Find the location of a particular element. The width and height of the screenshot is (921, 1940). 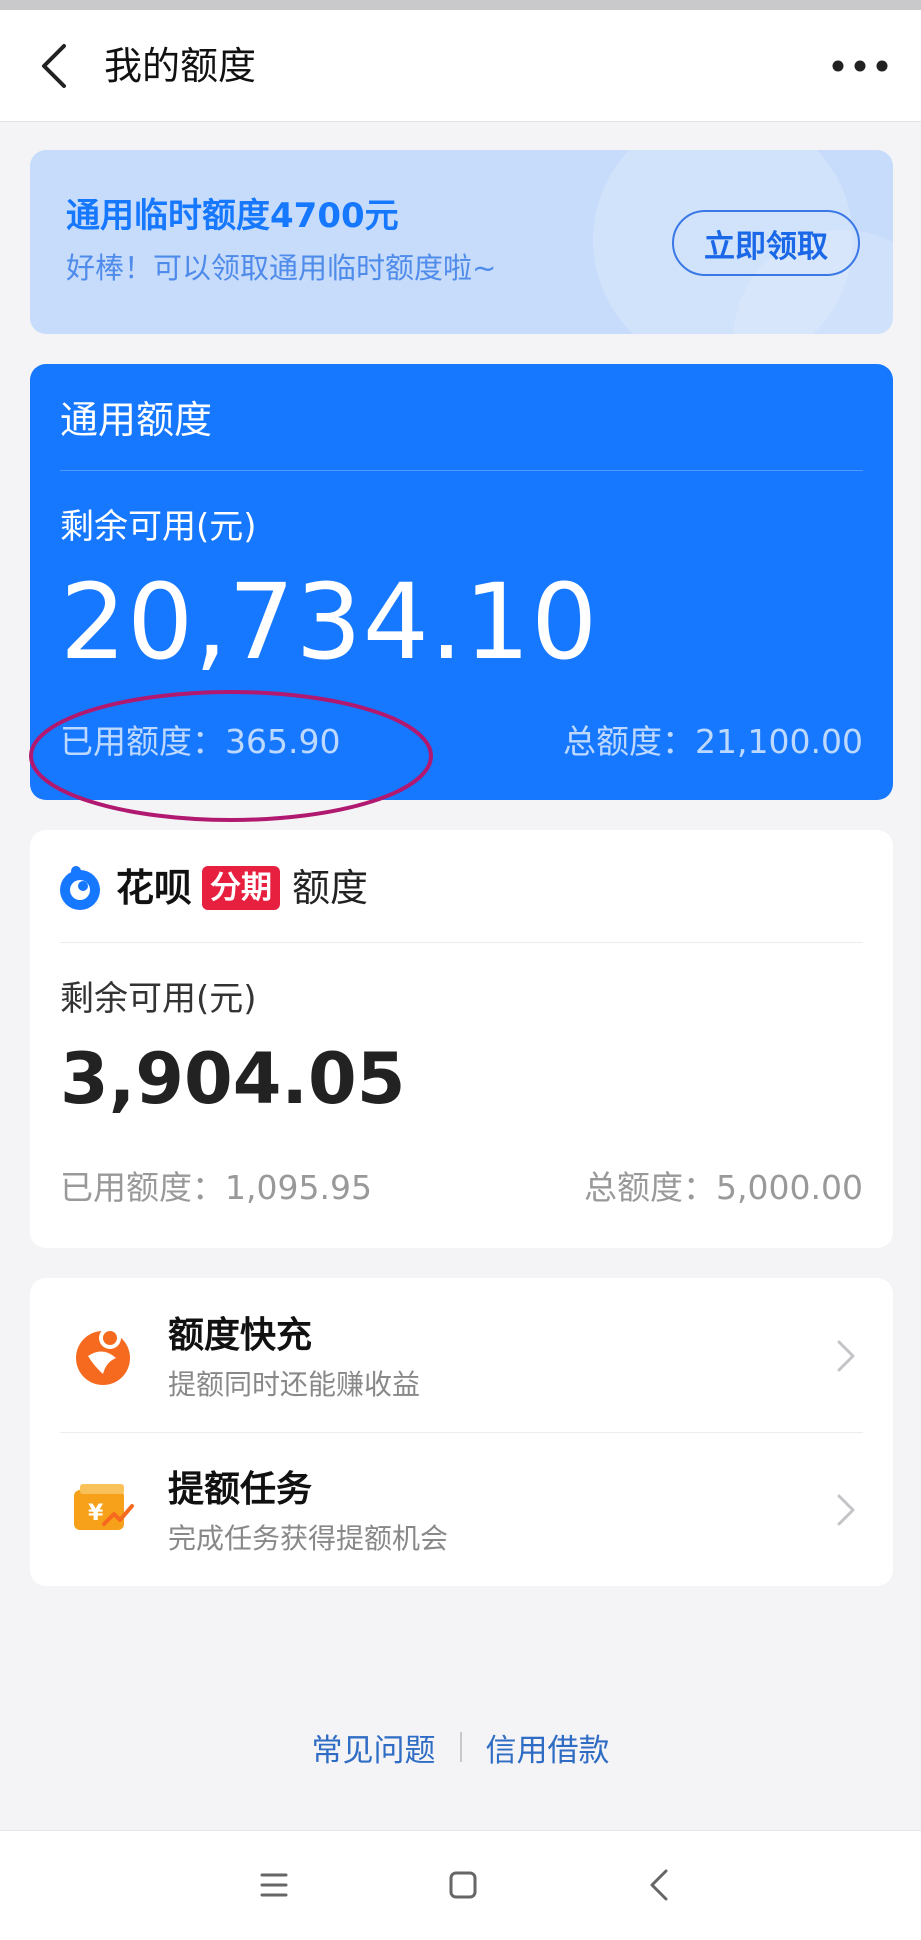

faq-link: 常见问题 is located at coordinates (374, 1747).